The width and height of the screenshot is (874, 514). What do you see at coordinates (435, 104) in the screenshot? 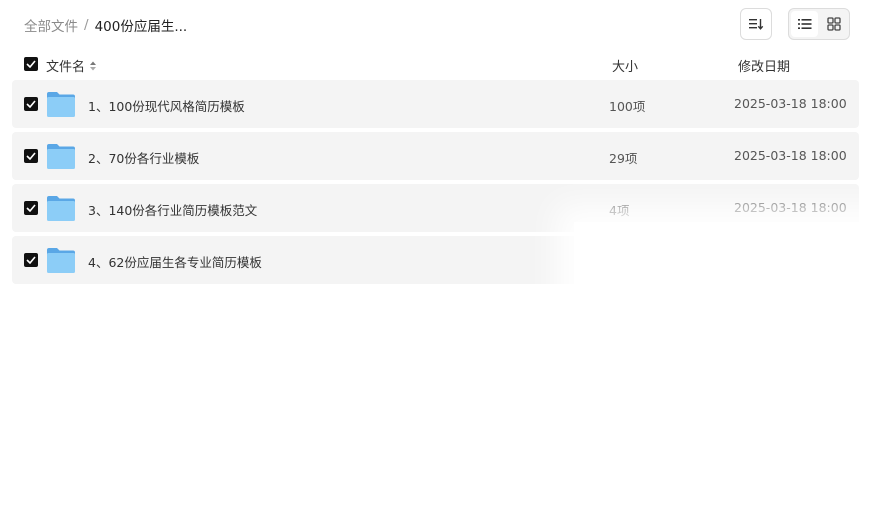
I see `table-row: 1、100份现代风格简历模板 100项 2025-03-18 18:00` at bounding box center [435, 104].